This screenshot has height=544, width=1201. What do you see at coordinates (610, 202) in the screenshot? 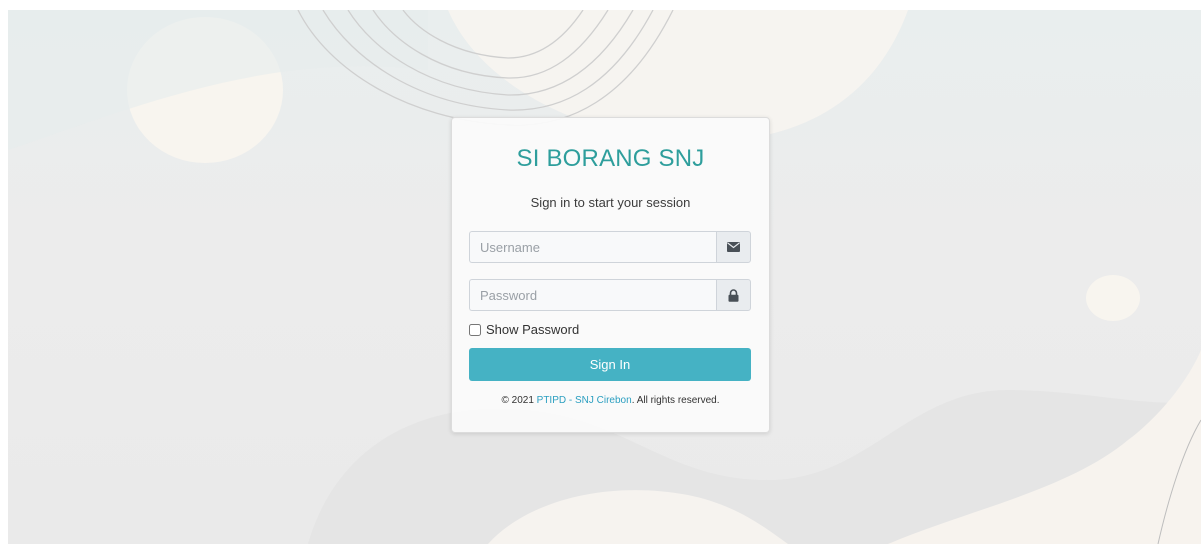
I see `login-subtitle: Sign in to start your session` at bounding box center [610, 202].